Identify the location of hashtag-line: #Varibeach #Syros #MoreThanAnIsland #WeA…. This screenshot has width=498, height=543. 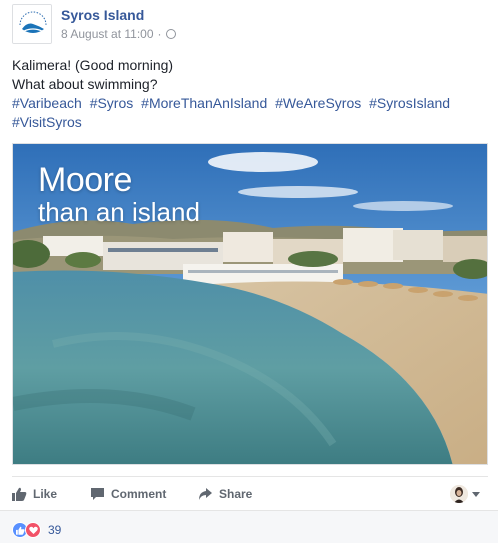
(249, 103).